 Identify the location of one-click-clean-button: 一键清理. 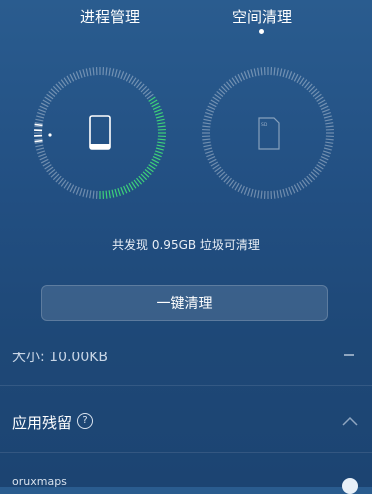
(184, 303).